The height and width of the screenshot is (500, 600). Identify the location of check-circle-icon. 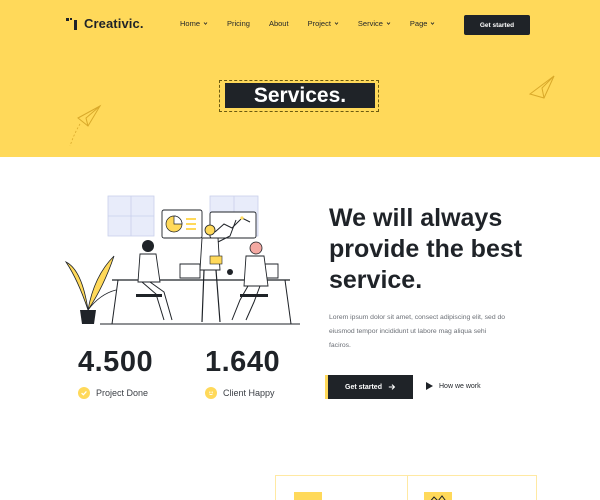
(84, 393).